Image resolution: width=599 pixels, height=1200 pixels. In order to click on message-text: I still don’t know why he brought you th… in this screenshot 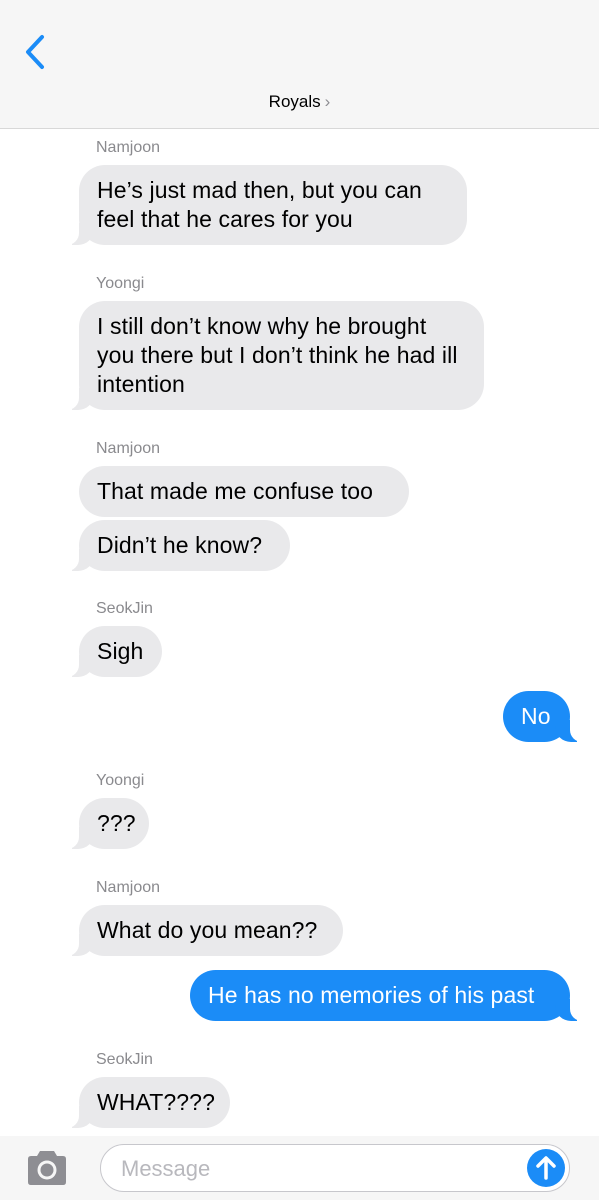, I will do `click(277, 355)`.